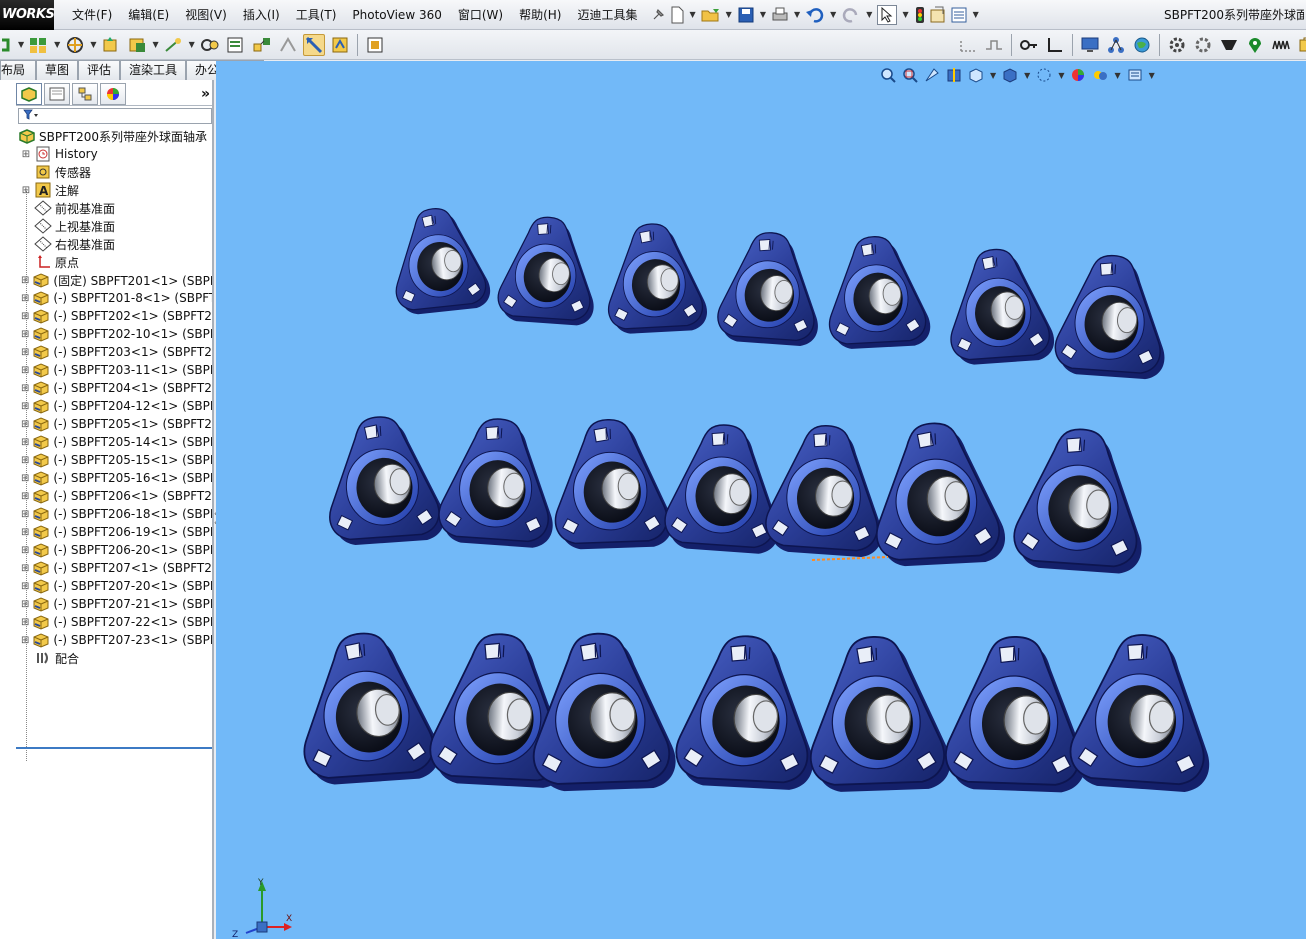 This screenshot has width=1306, height=939. I want to click on smart-fasteners-icon, so click(75, 45).